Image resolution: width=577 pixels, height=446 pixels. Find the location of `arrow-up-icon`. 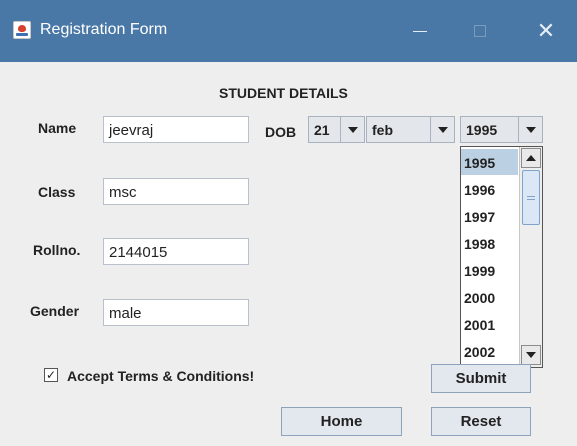

arrow-up-icon is located at coordinates (531, 158).